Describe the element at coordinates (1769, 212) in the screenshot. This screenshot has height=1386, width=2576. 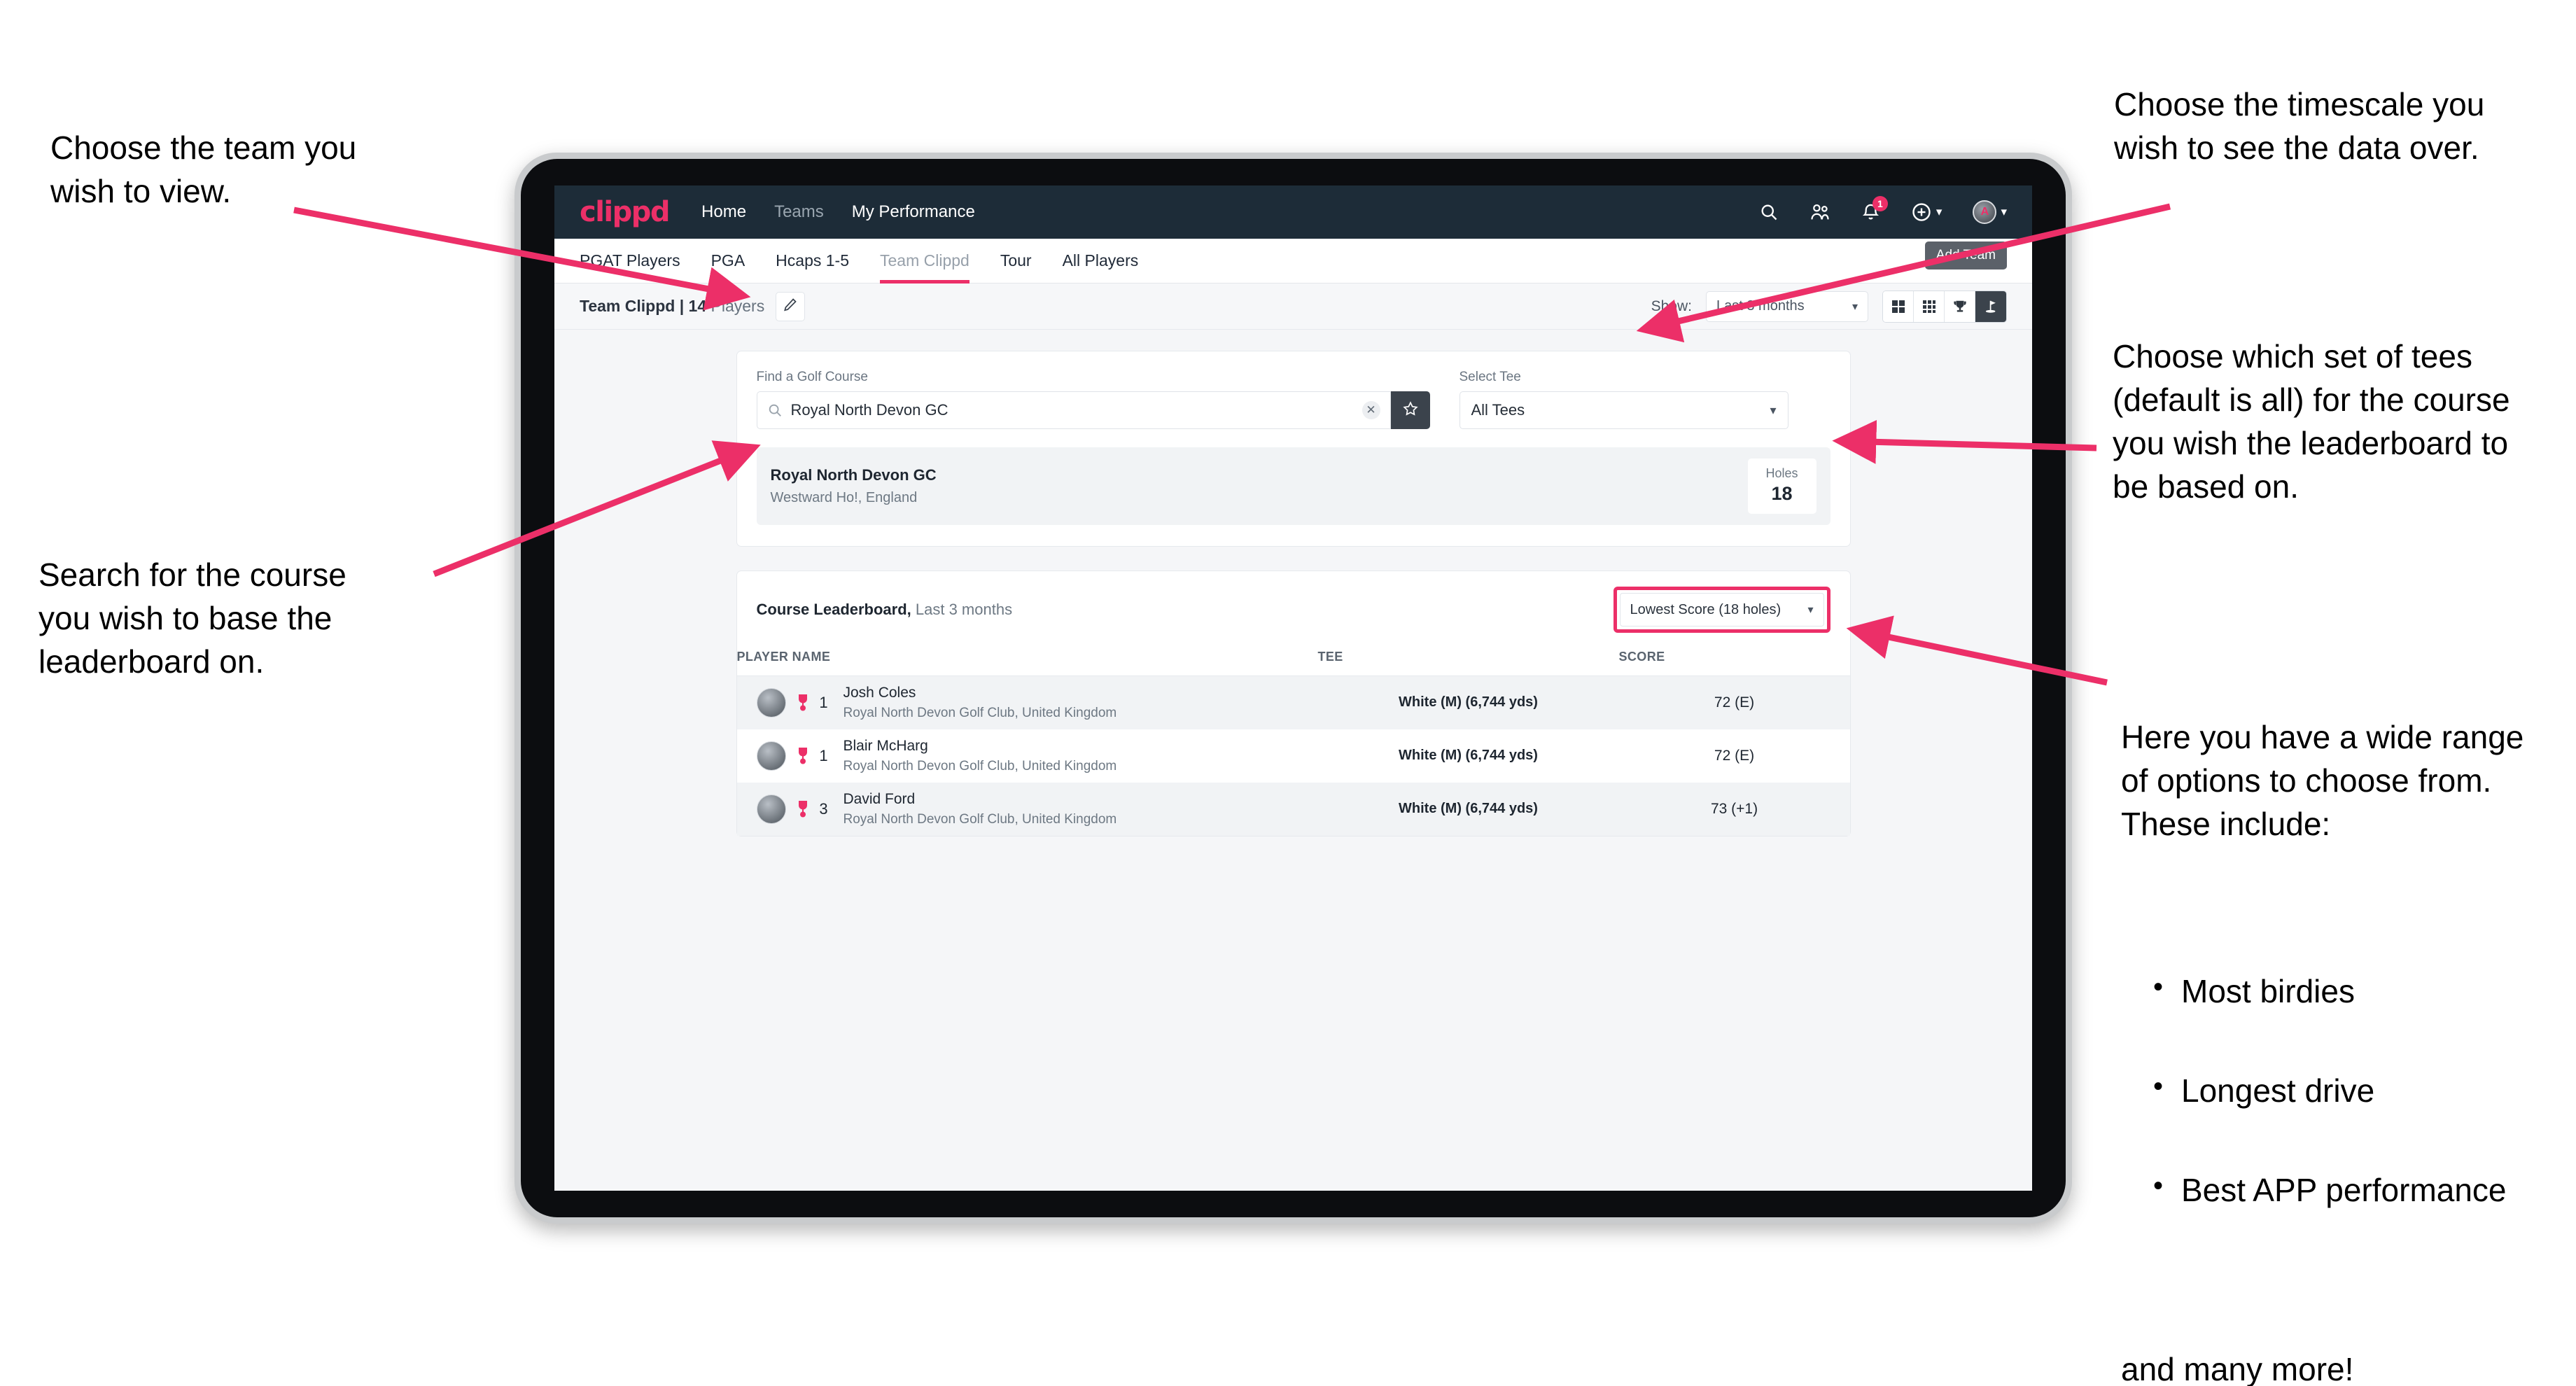
I see `search-icon` at that location.